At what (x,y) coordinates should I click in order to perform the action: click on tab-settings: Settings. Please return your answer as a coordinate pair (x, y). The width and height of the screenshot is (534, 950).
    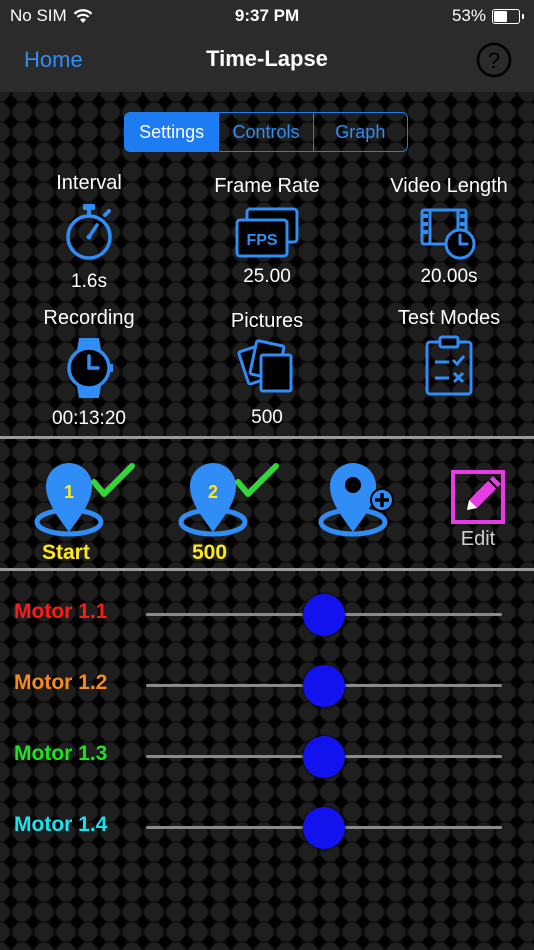
    Looking at the image, I should click on (172, 132).